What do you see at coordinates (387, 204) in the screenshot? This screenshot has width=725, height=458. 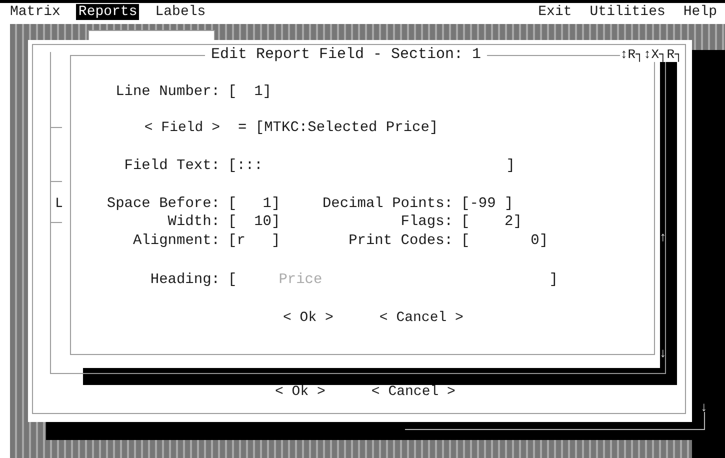 I see `field-label: Decimal Points:` at bounding box center [387, 204].